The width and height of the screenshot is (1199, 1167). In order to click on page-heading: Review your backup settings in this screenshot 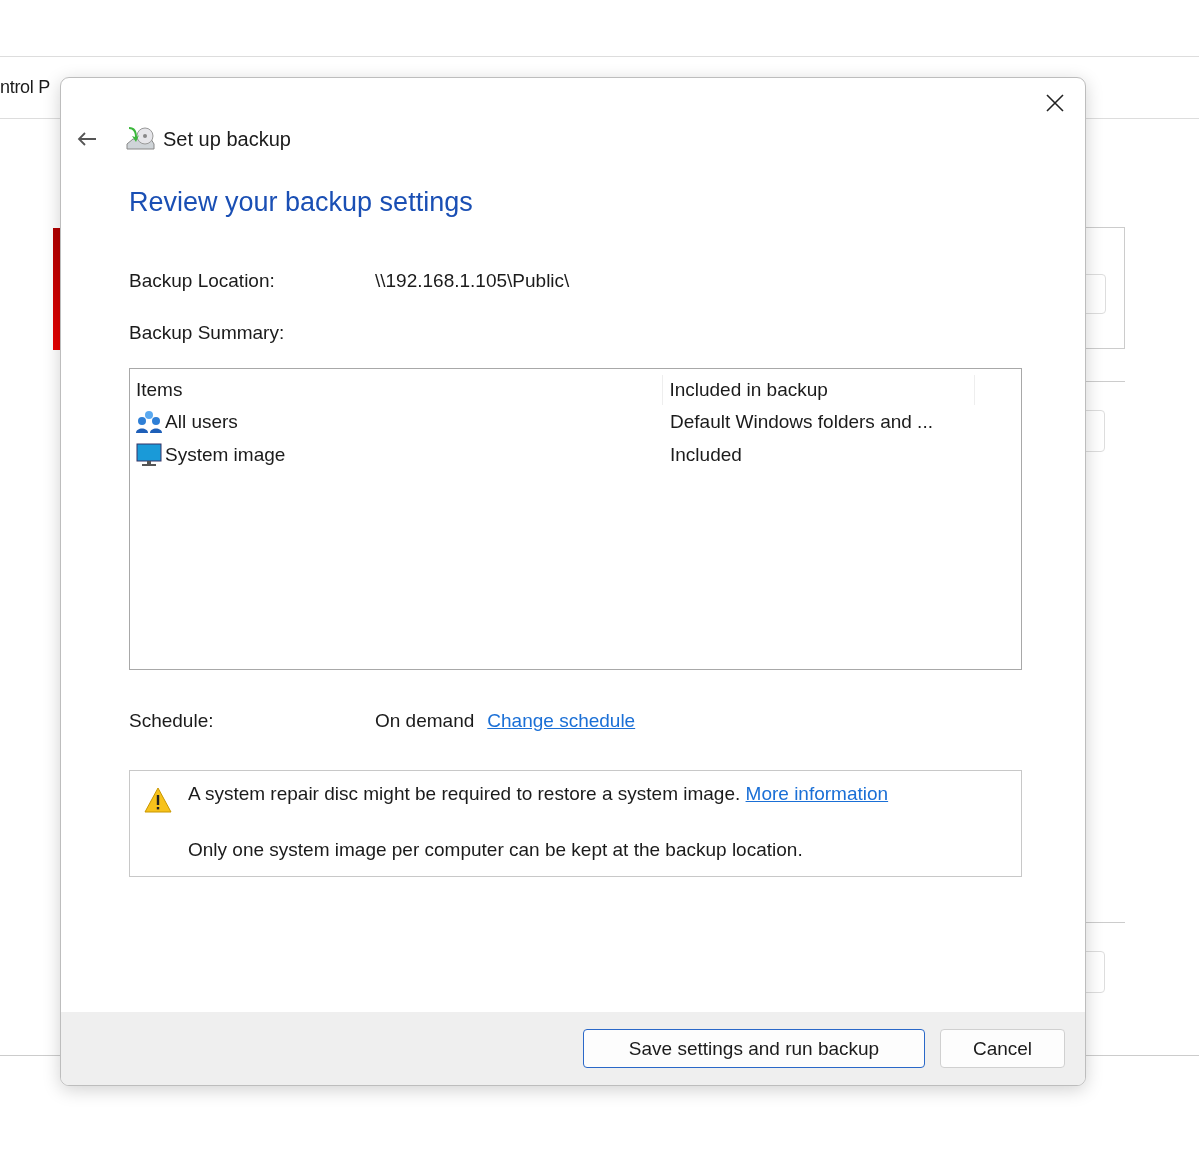, I will do `click(301, 202)`.